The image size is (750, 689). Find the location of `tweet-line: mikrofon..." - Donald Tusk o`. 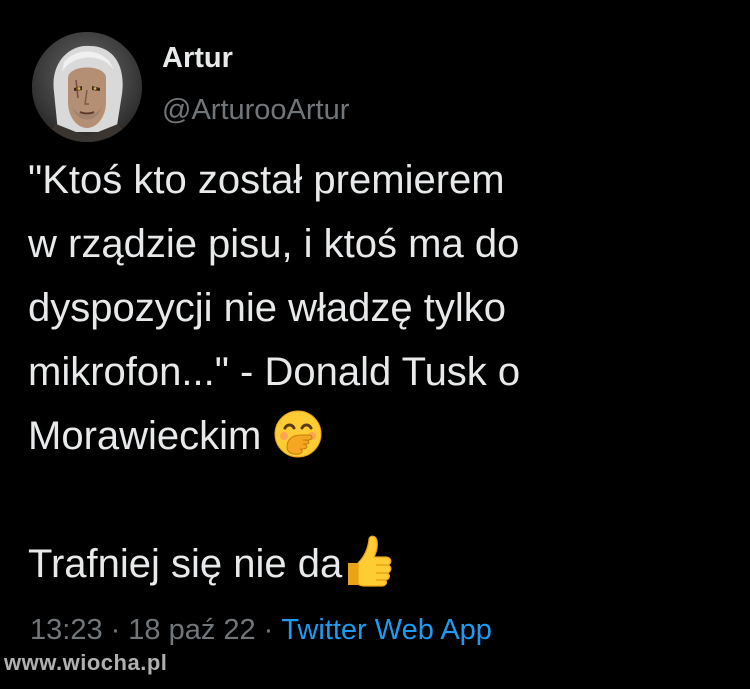

tweet-line: mikrofon..." - Donald Tusk o is located at coordinates (274, 372).